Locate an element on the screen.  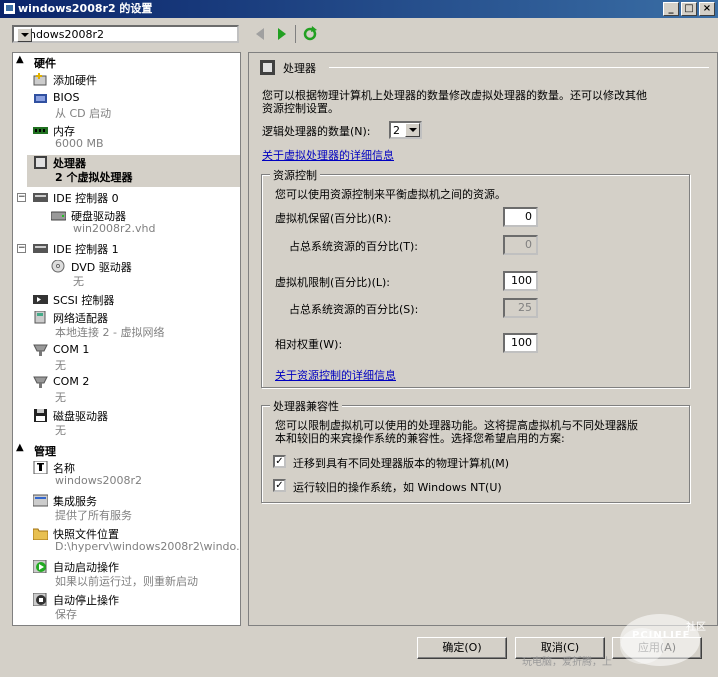
refresh-icon is located at coordinates (310, 34).